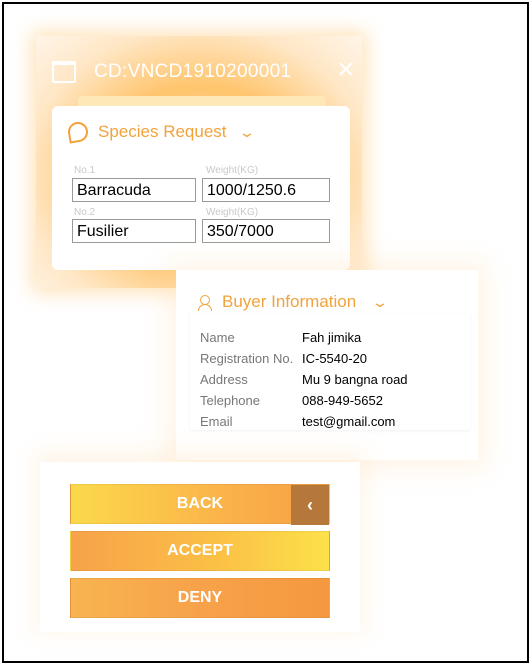 This screenshot has height=663, width=529. I want to click on species-name-field-1: Barracuda, so click(134, 190).